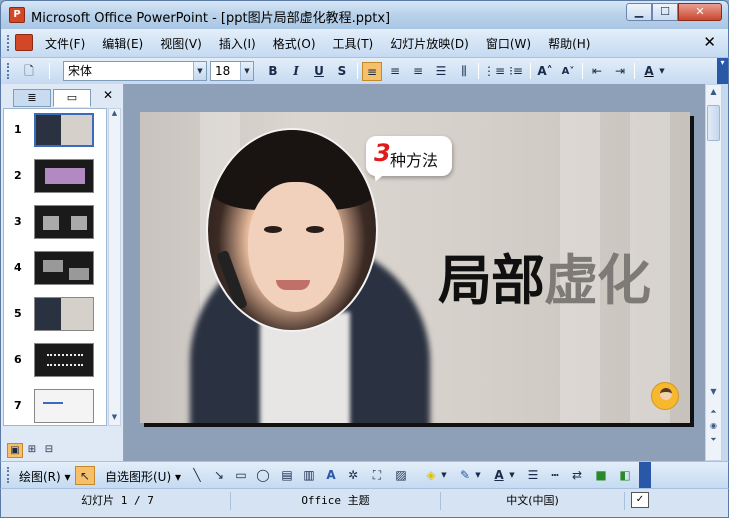 The width and height of the screenshot is (729, 518). What do you see at coordinates (713, 440) in the screenshot?
I see `next-slide-icon: ⏷` at bounding box center [713, 440].